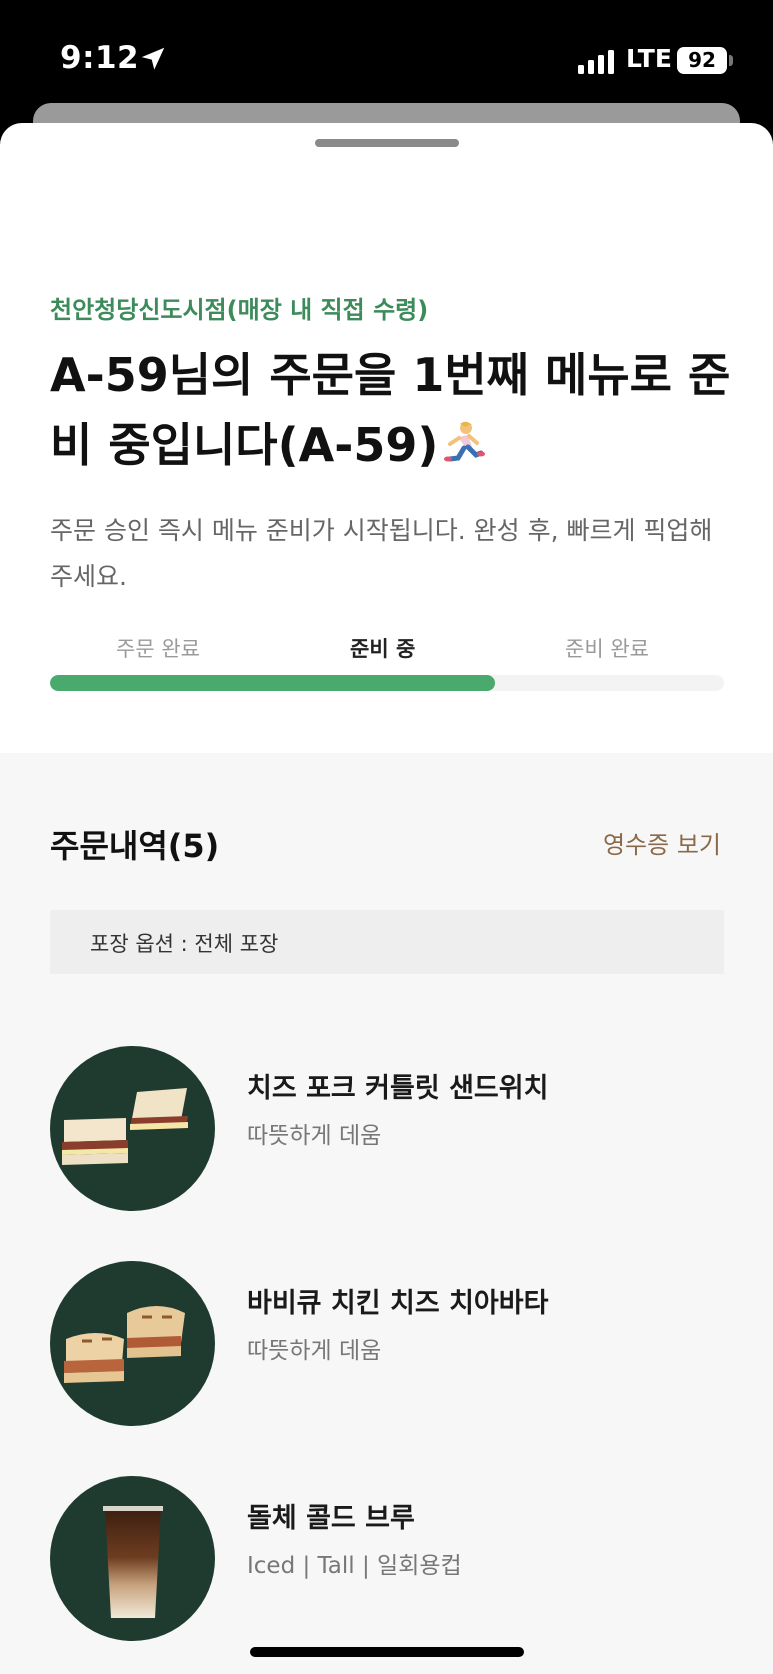 This screenshot has height=1674, width=773. Describe the element at coordinates (462, 445) in the screenshot. I see `runner-icon` at that location.